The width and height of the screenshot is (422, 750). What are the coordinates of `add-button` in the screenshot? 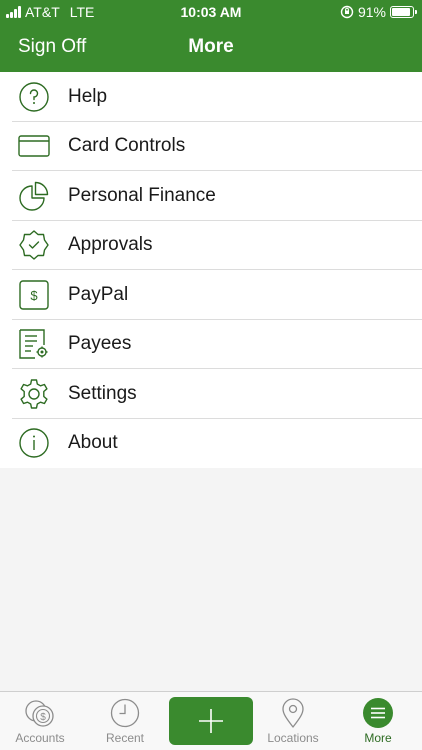 It's located at (211, 721).